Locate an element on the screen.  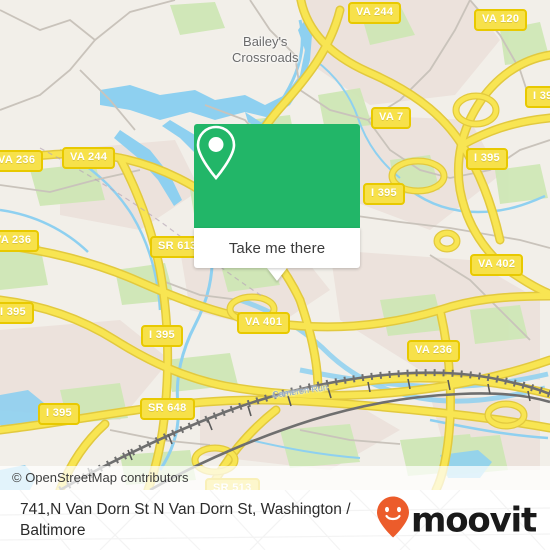
take-me-there-label: Take me there is located at coordinates (277, 248).